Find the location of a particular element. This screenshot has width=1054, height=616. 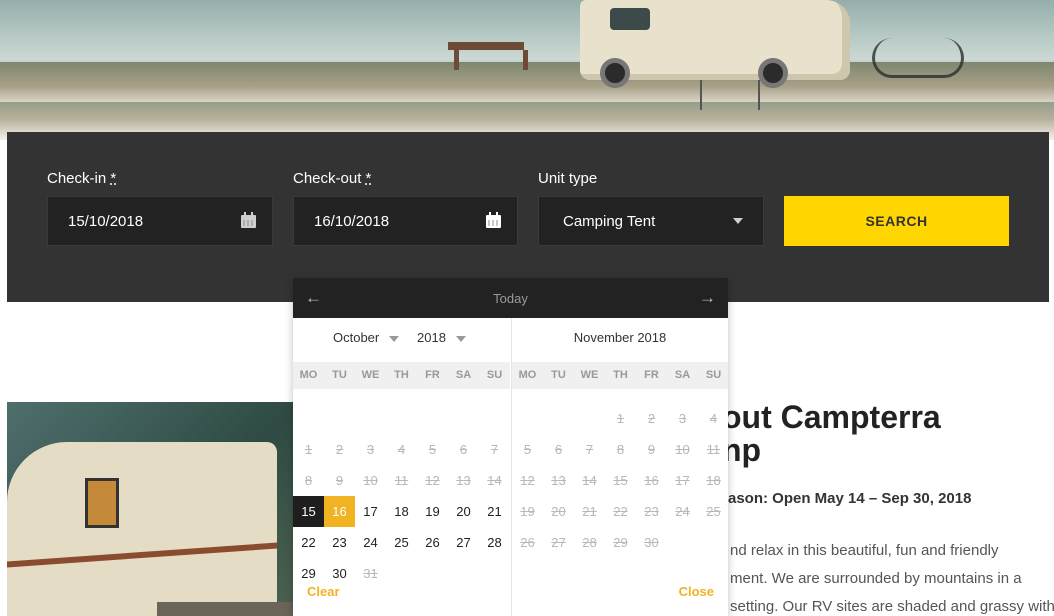

month-select-value: October is located at coordinates (356, 337).